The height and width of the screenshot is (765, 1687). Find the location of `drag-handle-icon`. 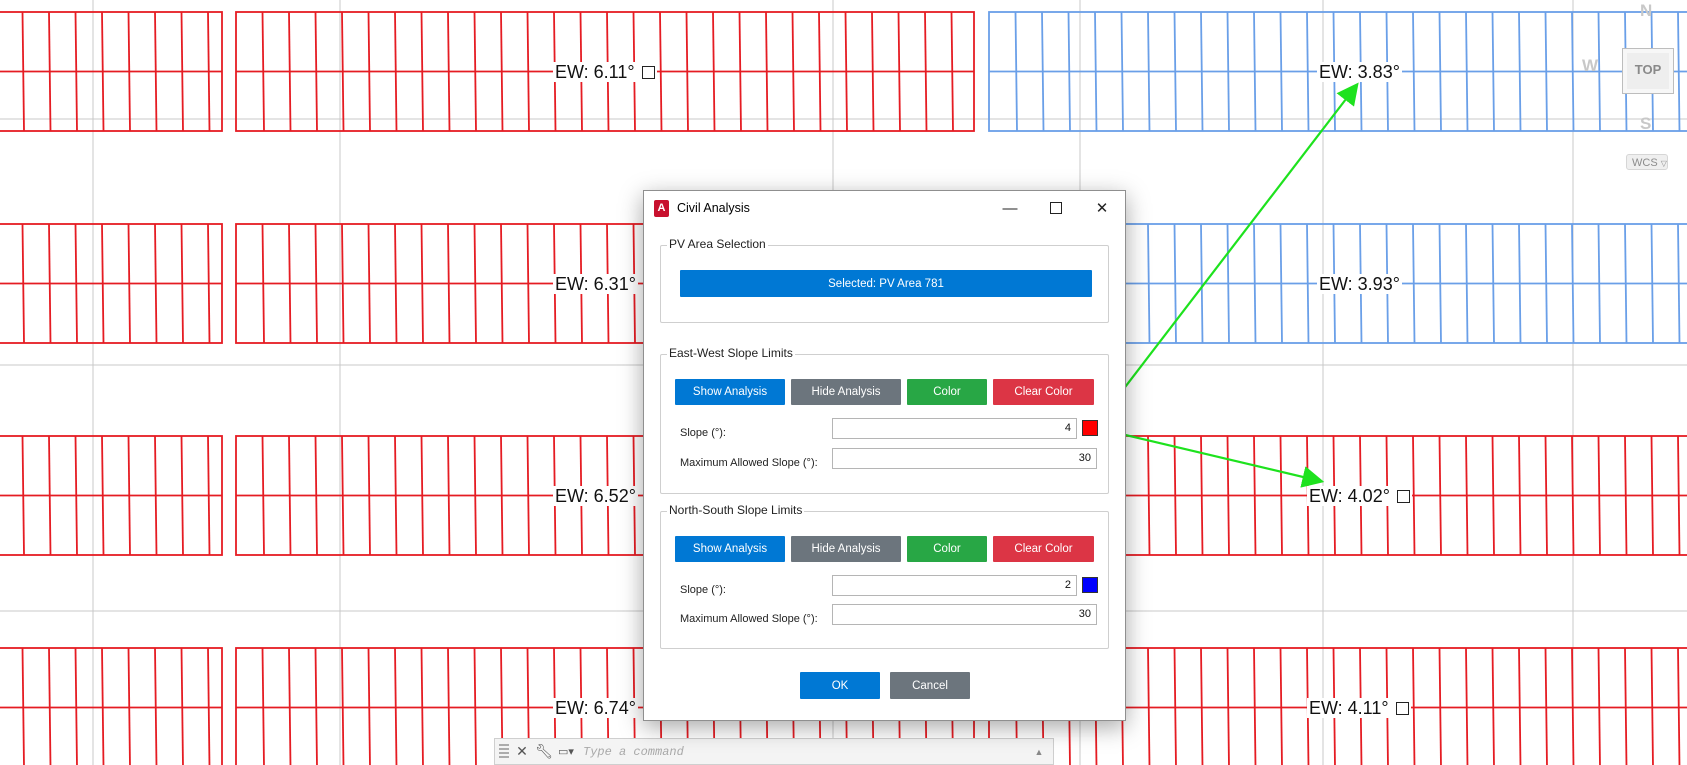

drag-handle-icon is located at coordinates (504, 751).